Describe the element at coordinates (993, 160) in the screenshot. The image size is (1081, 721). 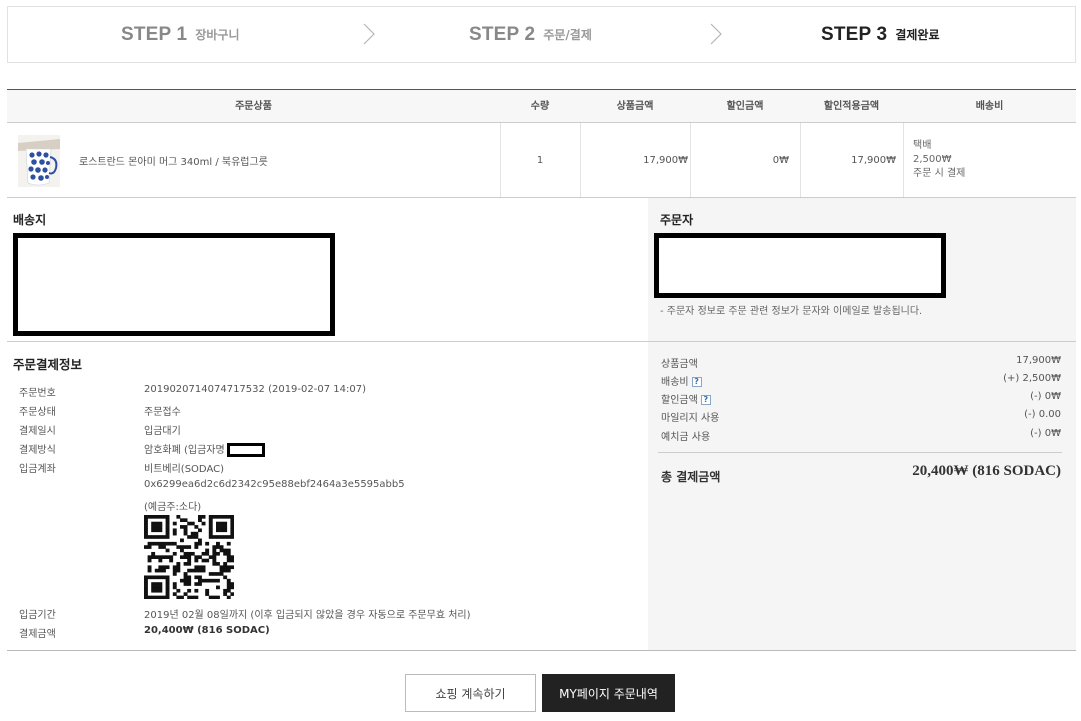
I see `shipping-cell: 택배 2,500₩ 주문 시 결제` at that location.